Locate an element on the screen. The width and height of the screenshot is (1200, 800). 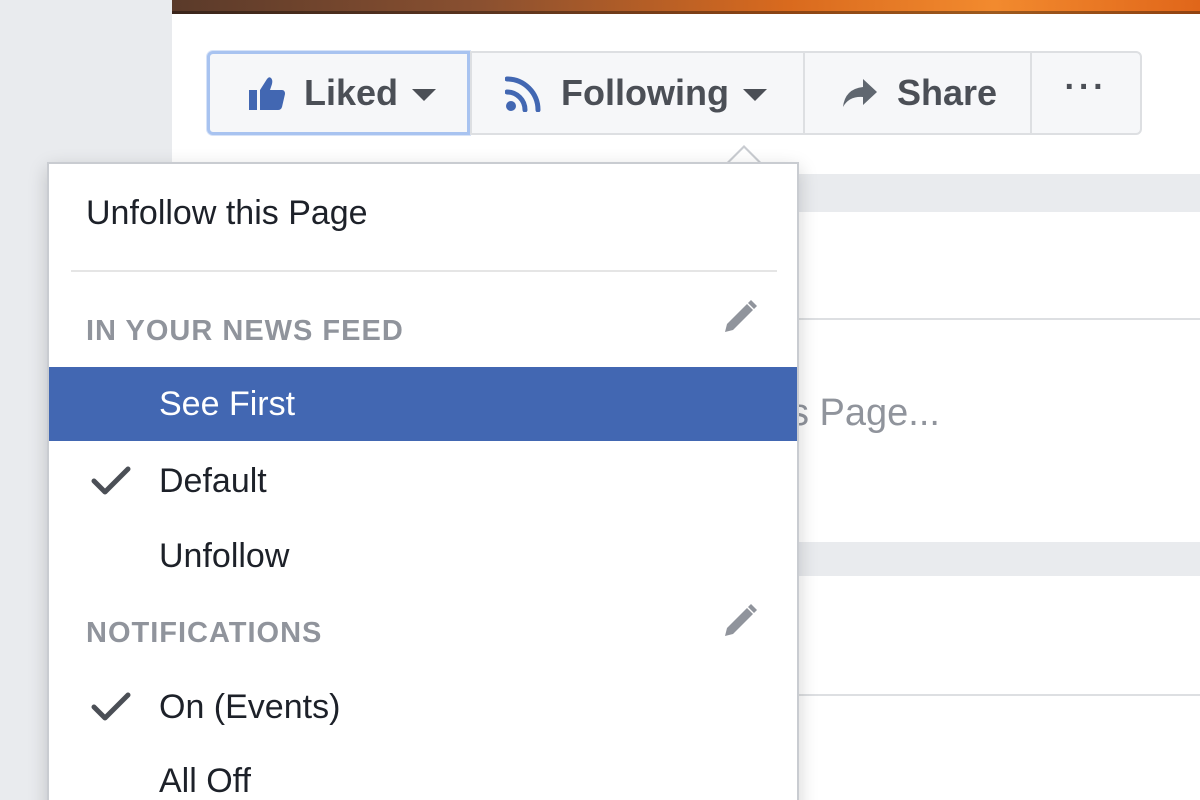
all-off-label: All Off is located at coordinates (205, 780).